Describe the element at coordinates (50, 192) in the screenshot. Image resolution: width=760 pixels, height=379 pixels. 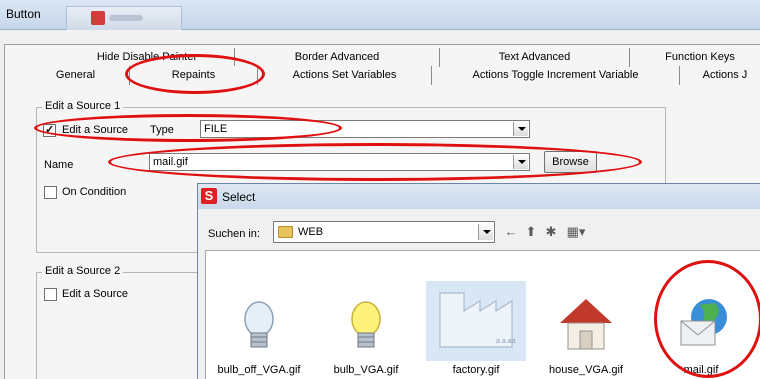
I see `on-condition-checkbox` at that location.